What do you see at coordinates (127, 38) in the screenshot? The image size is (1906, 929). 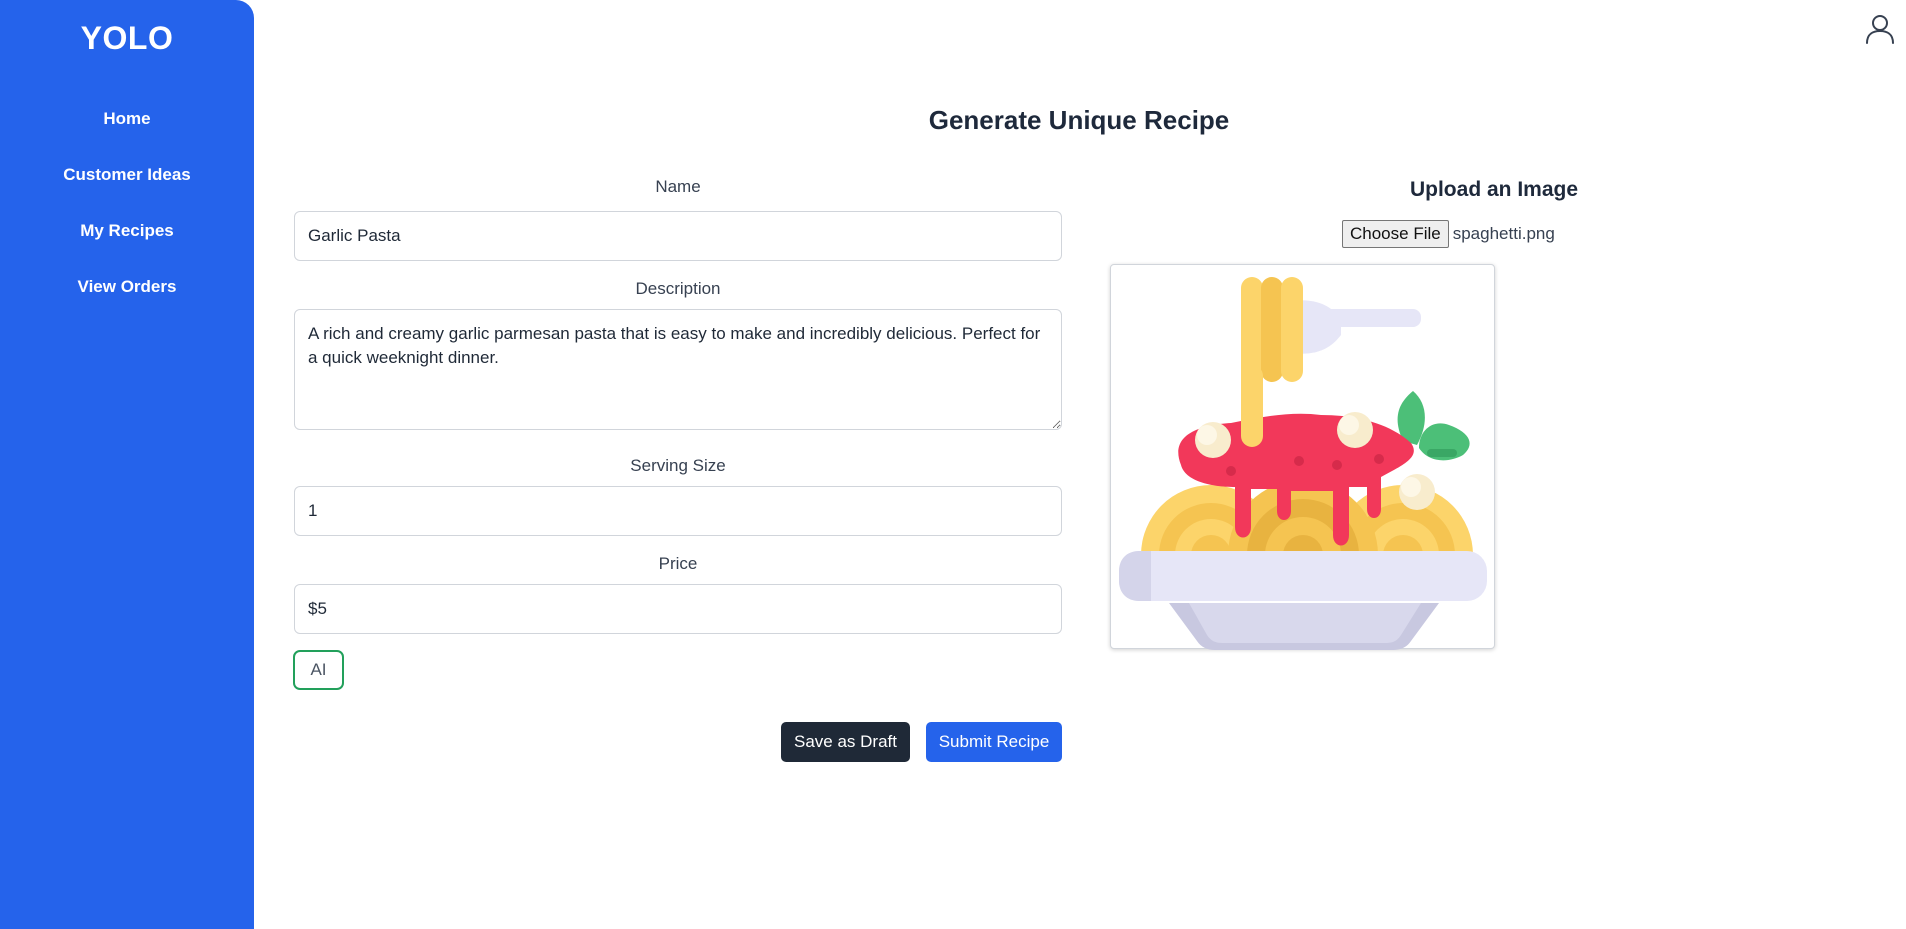 I see `brand-logo: YOLO` at bounding box center [127, 38].